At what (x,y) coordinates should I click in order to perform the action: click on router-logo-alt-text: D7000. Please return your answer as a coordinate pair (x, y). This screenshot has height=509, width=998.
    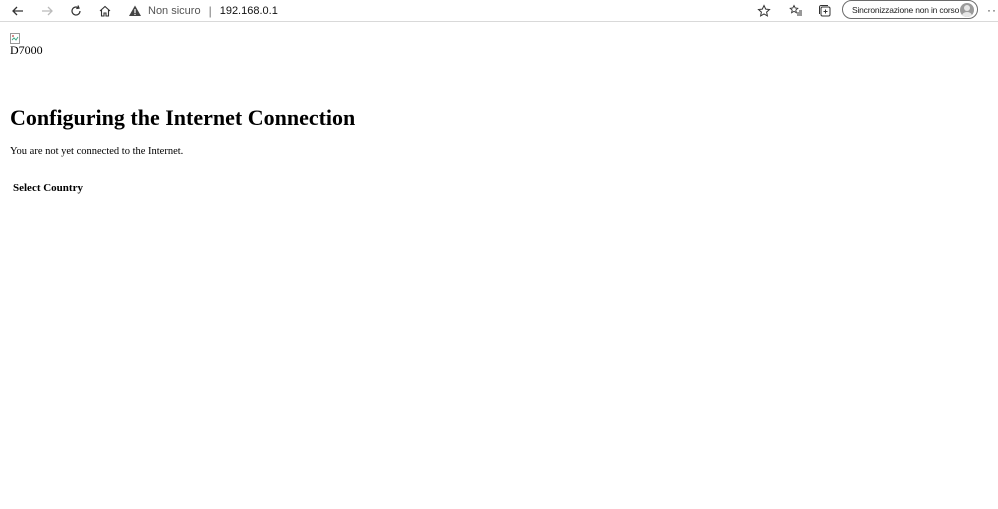
    Looking at the image, I should click on (26, 50).